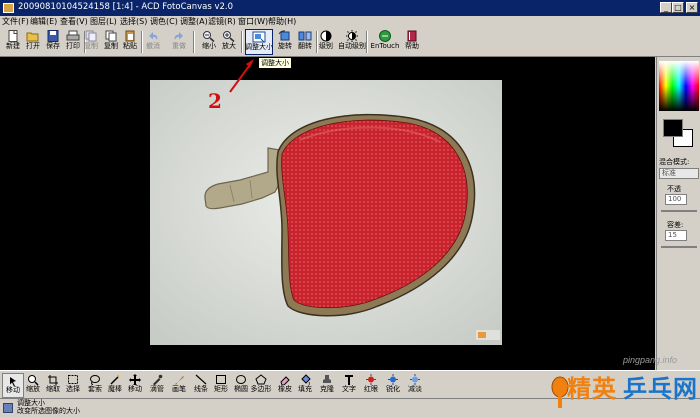  I want to click on toolbar-redo-button: 重做, so click(179, 42).